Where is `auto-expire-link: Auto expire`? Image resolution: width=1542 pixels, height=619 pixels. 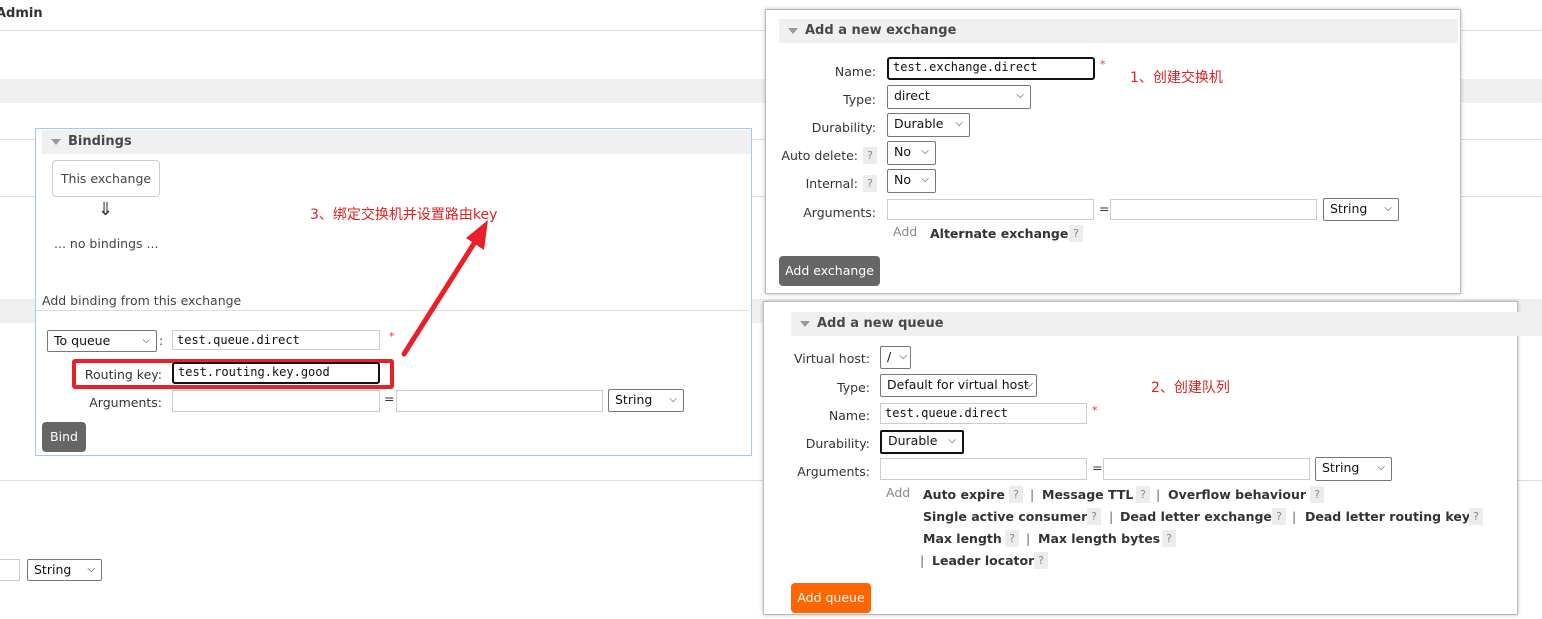 auto-expire-link: Auto expire is located at coordinates (964, 494).